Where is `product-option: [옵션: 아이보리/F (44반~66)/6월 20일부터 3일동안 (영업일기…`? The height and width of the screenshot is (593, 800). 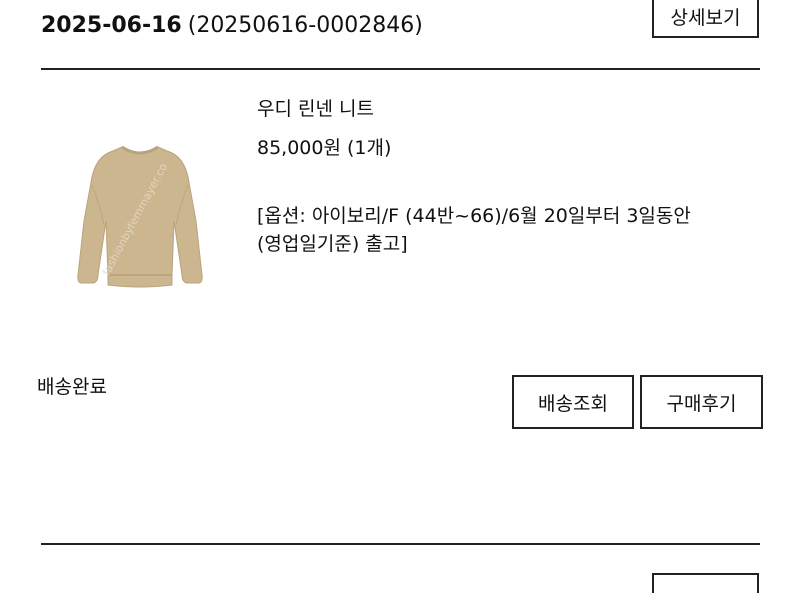 product-option: [옵션: 아이보리/F (44반~66)/6월 20일부터 3일동안 (영업일기… is located at coordinates (507, 230).